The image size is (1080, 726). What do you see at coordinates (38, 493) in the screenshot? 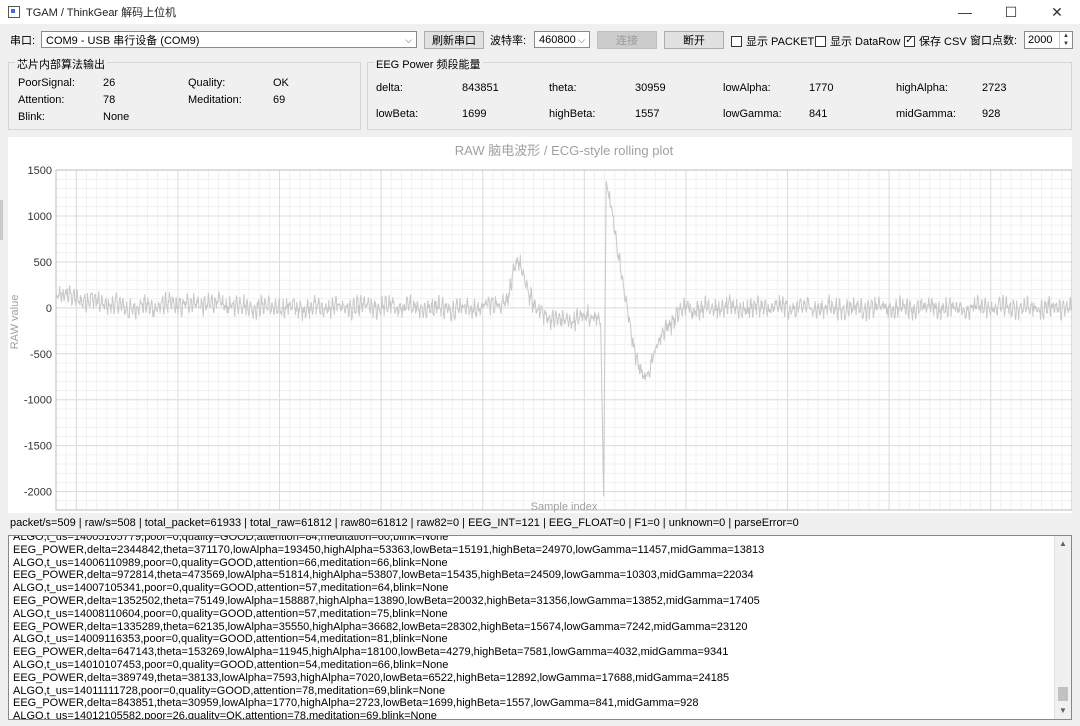
I see `y-tick-label: -2000` at bounding box center [38, 493].